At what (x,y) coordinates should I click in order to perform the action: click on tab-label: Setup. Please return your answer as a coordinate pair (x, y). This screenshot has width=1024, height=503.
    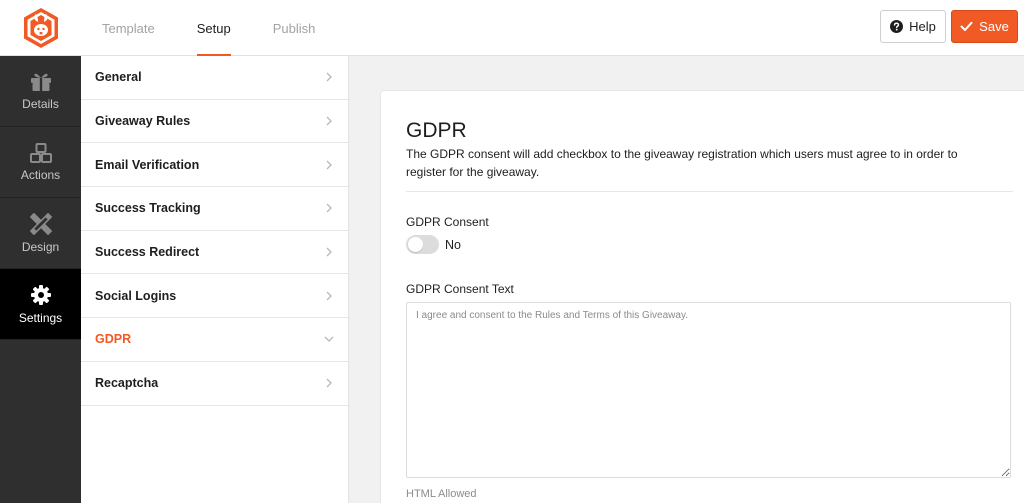
    Looking at the image, I should click on (213, 28).